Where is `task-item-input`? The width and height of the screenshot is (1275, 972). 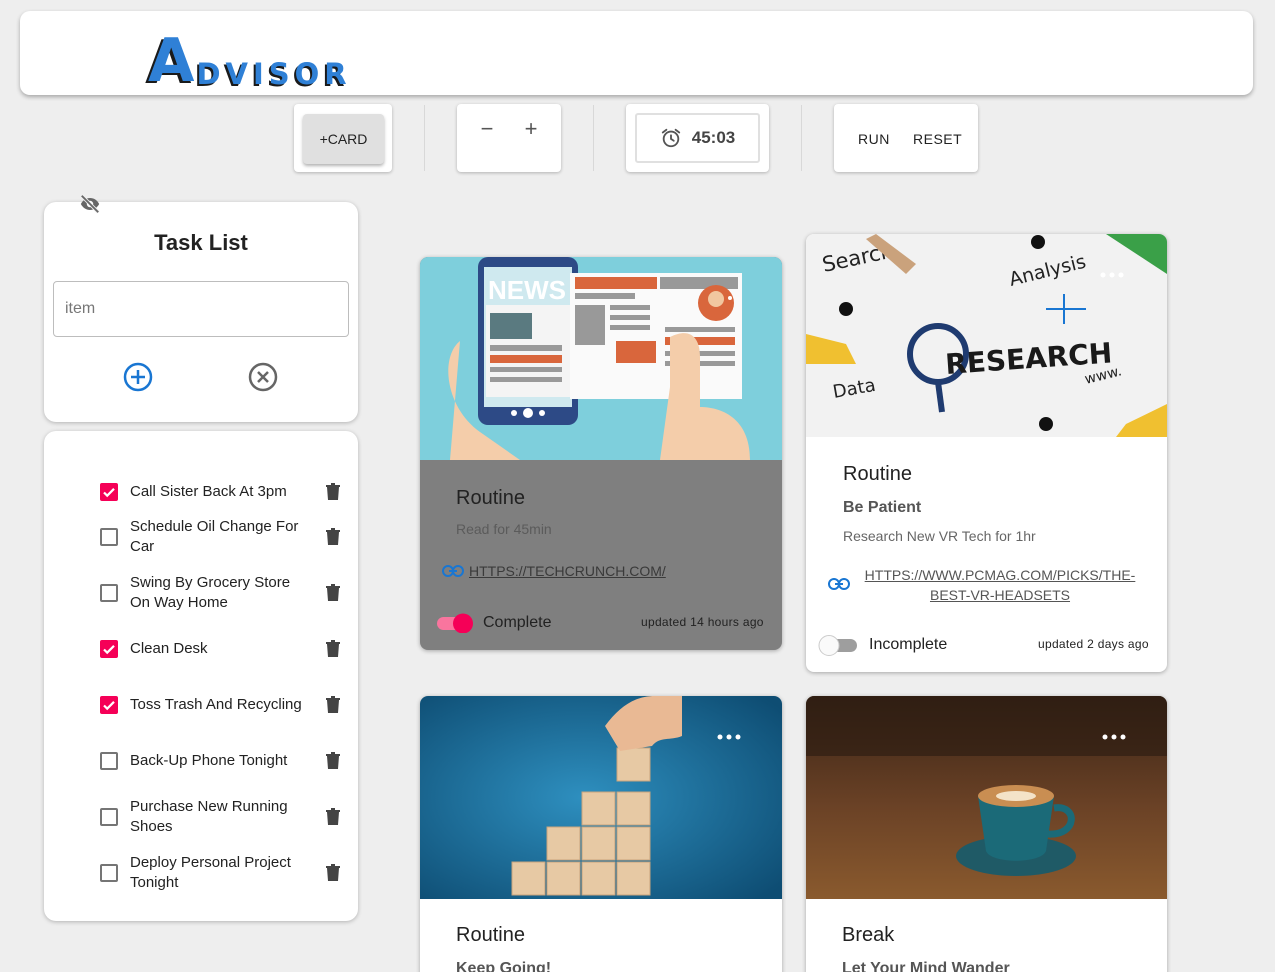 task-item-input is located at coordinates (201, 309).